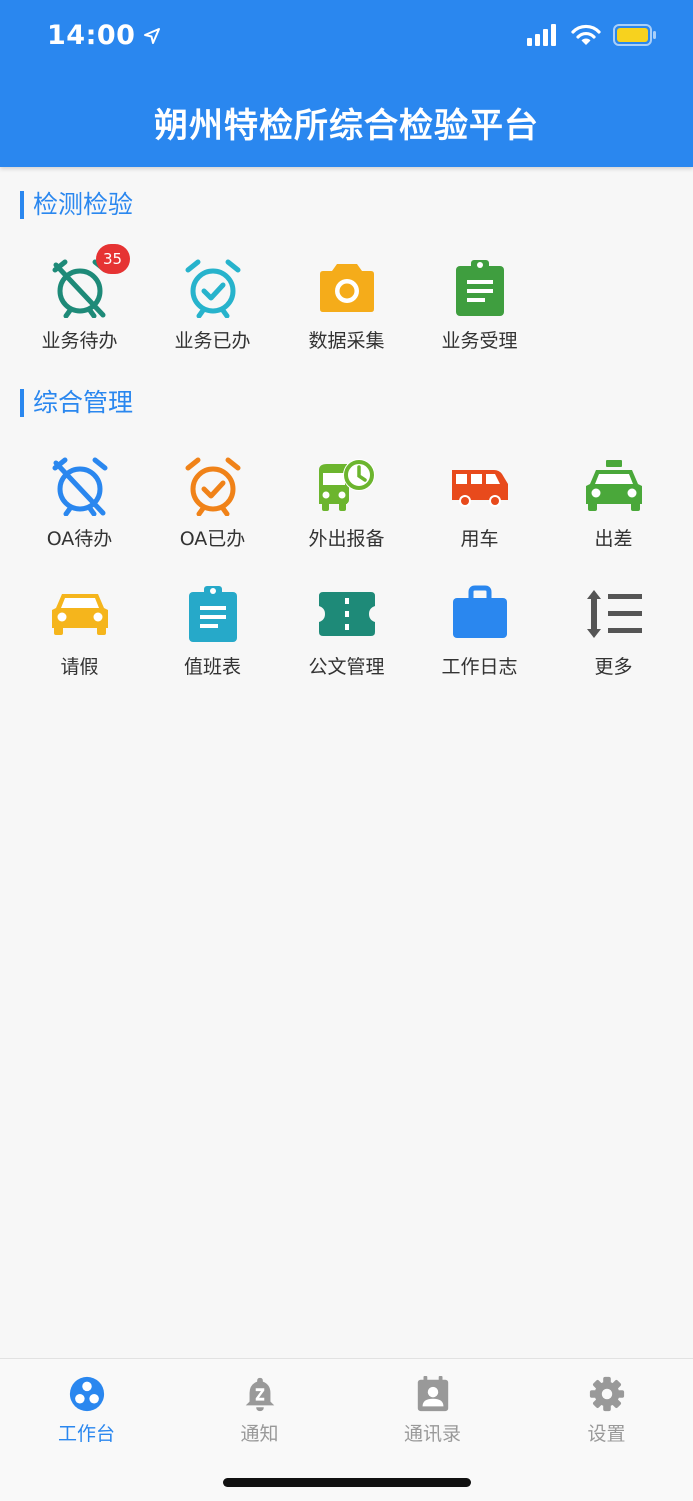 The width and height of the screenshot is (693, 1501). I want to click on status-bar-indicators, so click(592, 35).